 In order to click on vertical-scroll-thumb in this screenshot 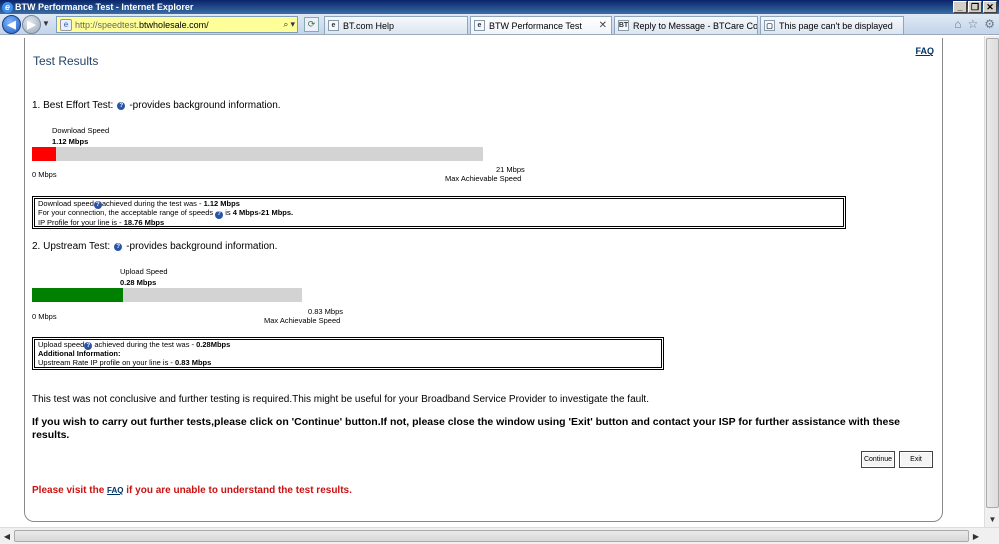, I will do `click(992, 273)`.